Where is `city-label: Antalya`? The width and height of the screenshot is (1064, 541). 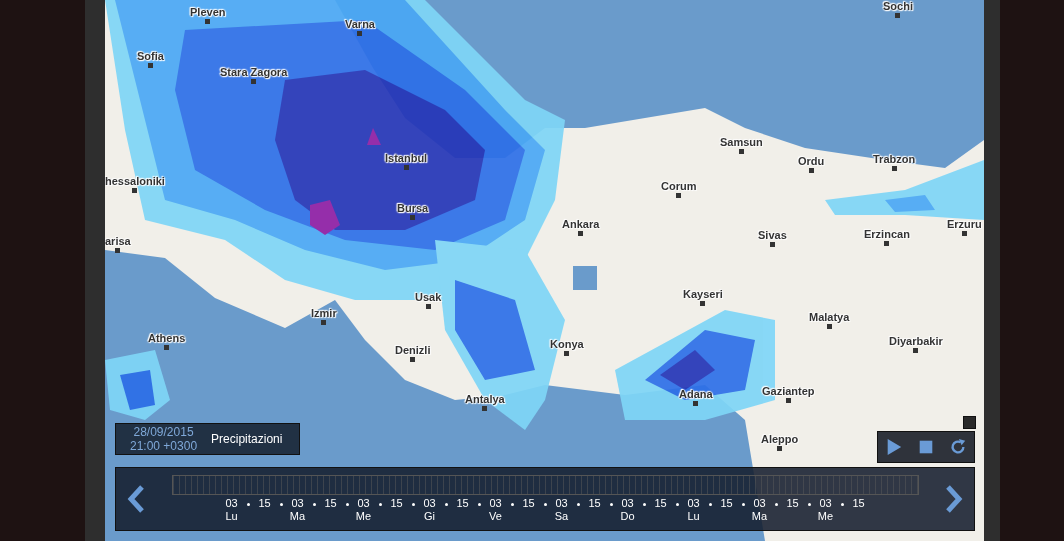
city-label: Antalya is located at coordinates (485, 399).